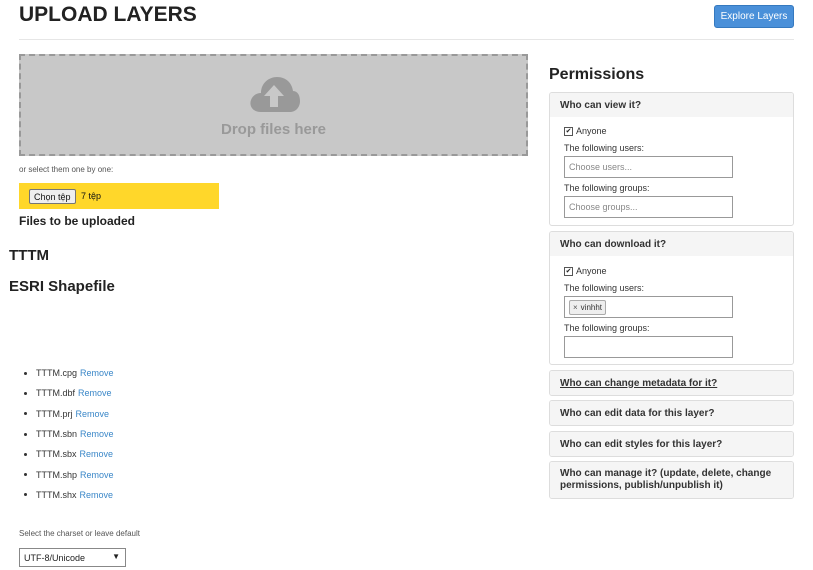  Describe the element at coordinates (55, 557) in the screenshot. I see `charset-value: UTF-8/Unicode` at that location.